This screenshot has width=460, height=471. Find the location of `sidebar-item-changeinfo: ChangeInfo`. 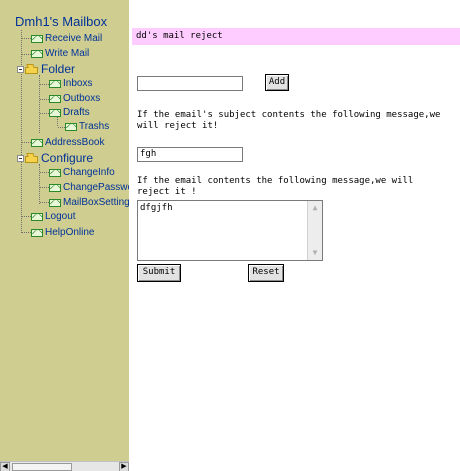

sidebar-item-changeinfo: ChangeInfo is located at coordinates (82, 172).